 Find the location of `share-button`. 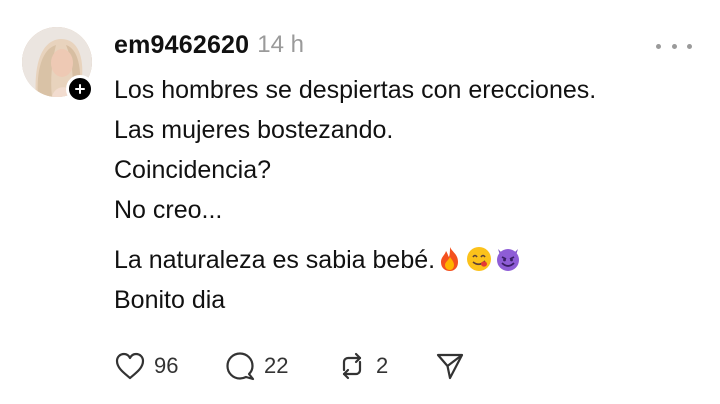

share-button is located at coordinates (450, 366).